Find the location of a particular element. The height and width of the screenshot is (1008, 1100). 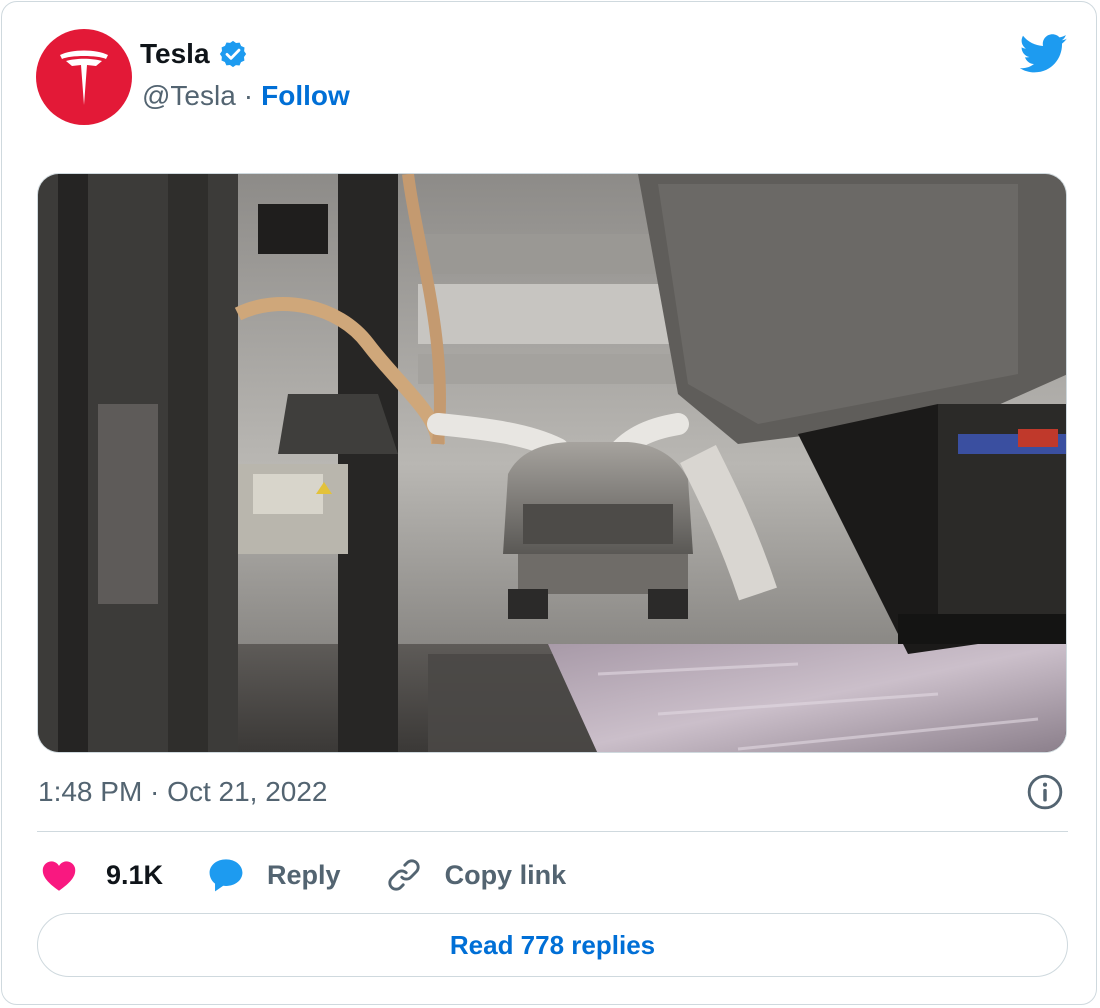

reply-button: Reply is located at coordinates (274, 875).